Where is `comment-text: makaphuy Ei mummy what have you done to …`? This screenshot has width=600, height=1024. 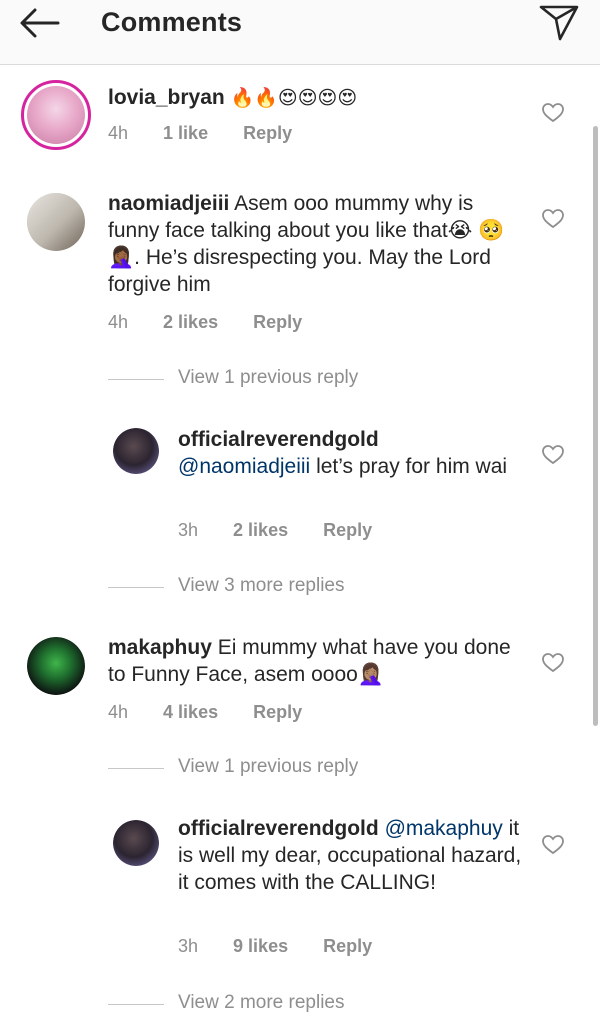
comment-text: makaphuy Ei mummy what have you done to … is located at coordinates (318, 661).